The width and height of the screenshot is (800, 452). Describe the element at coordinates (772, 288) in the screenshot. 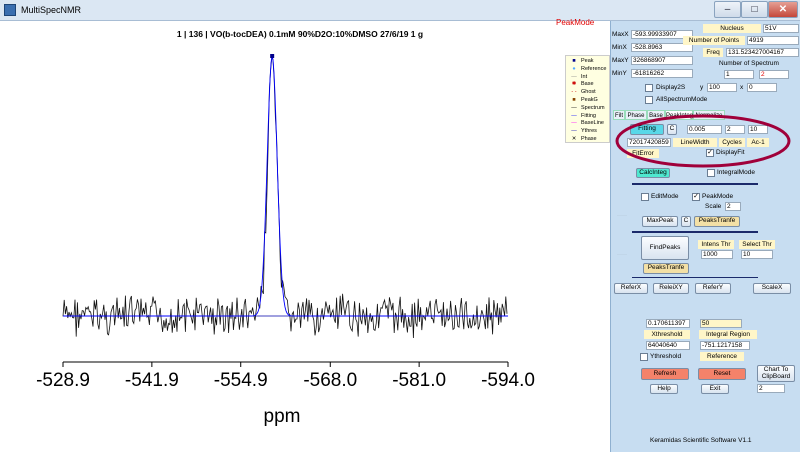

I see `scalex-button: ScaleX` at that location.